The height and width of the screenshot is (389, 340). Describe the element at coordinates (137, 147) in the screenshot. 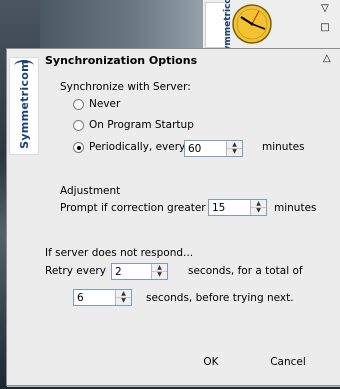

I see `radio-periodically-label: Periodically, every` at that location.